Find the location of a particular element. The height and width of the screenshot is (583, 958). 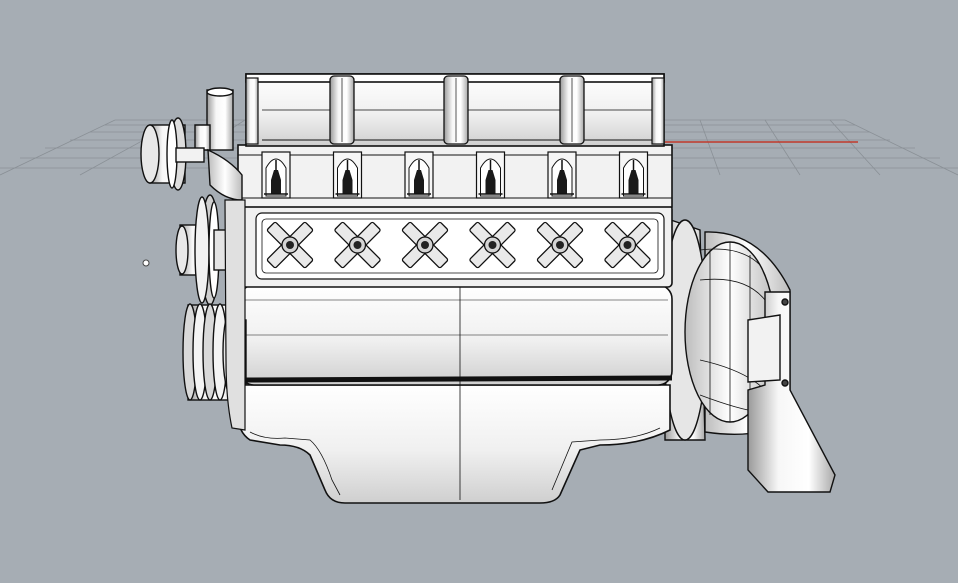

engine-mount-bracket is located at coordinates (791, 392).